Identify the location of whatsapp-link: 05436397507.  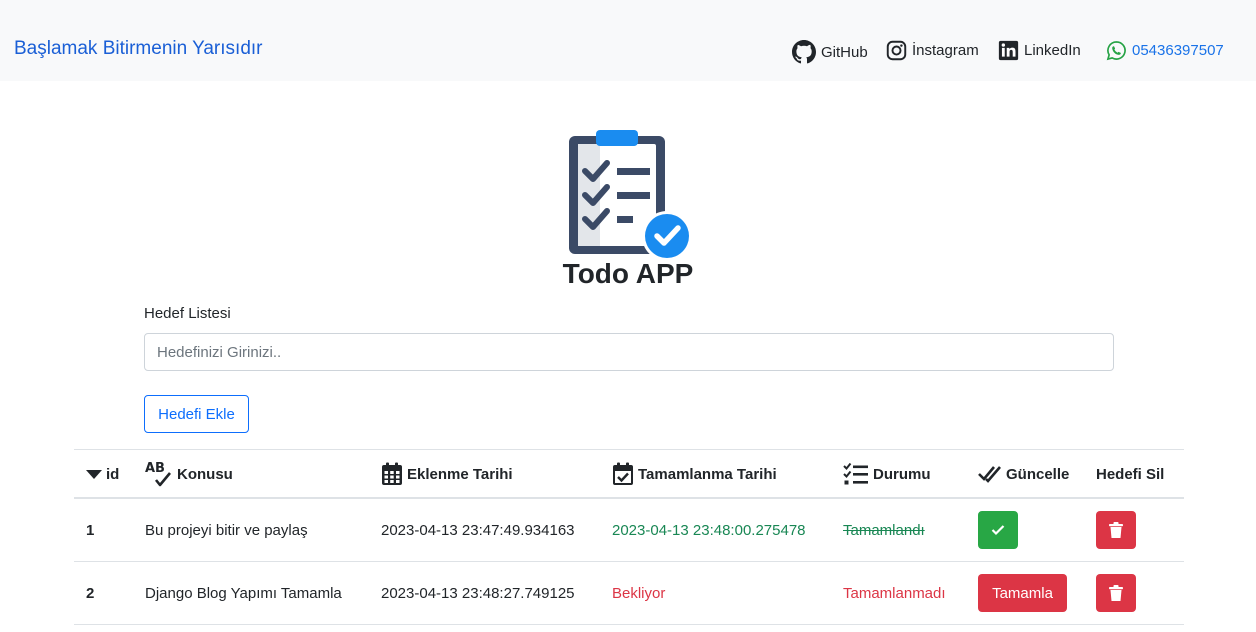
(1165, 50).